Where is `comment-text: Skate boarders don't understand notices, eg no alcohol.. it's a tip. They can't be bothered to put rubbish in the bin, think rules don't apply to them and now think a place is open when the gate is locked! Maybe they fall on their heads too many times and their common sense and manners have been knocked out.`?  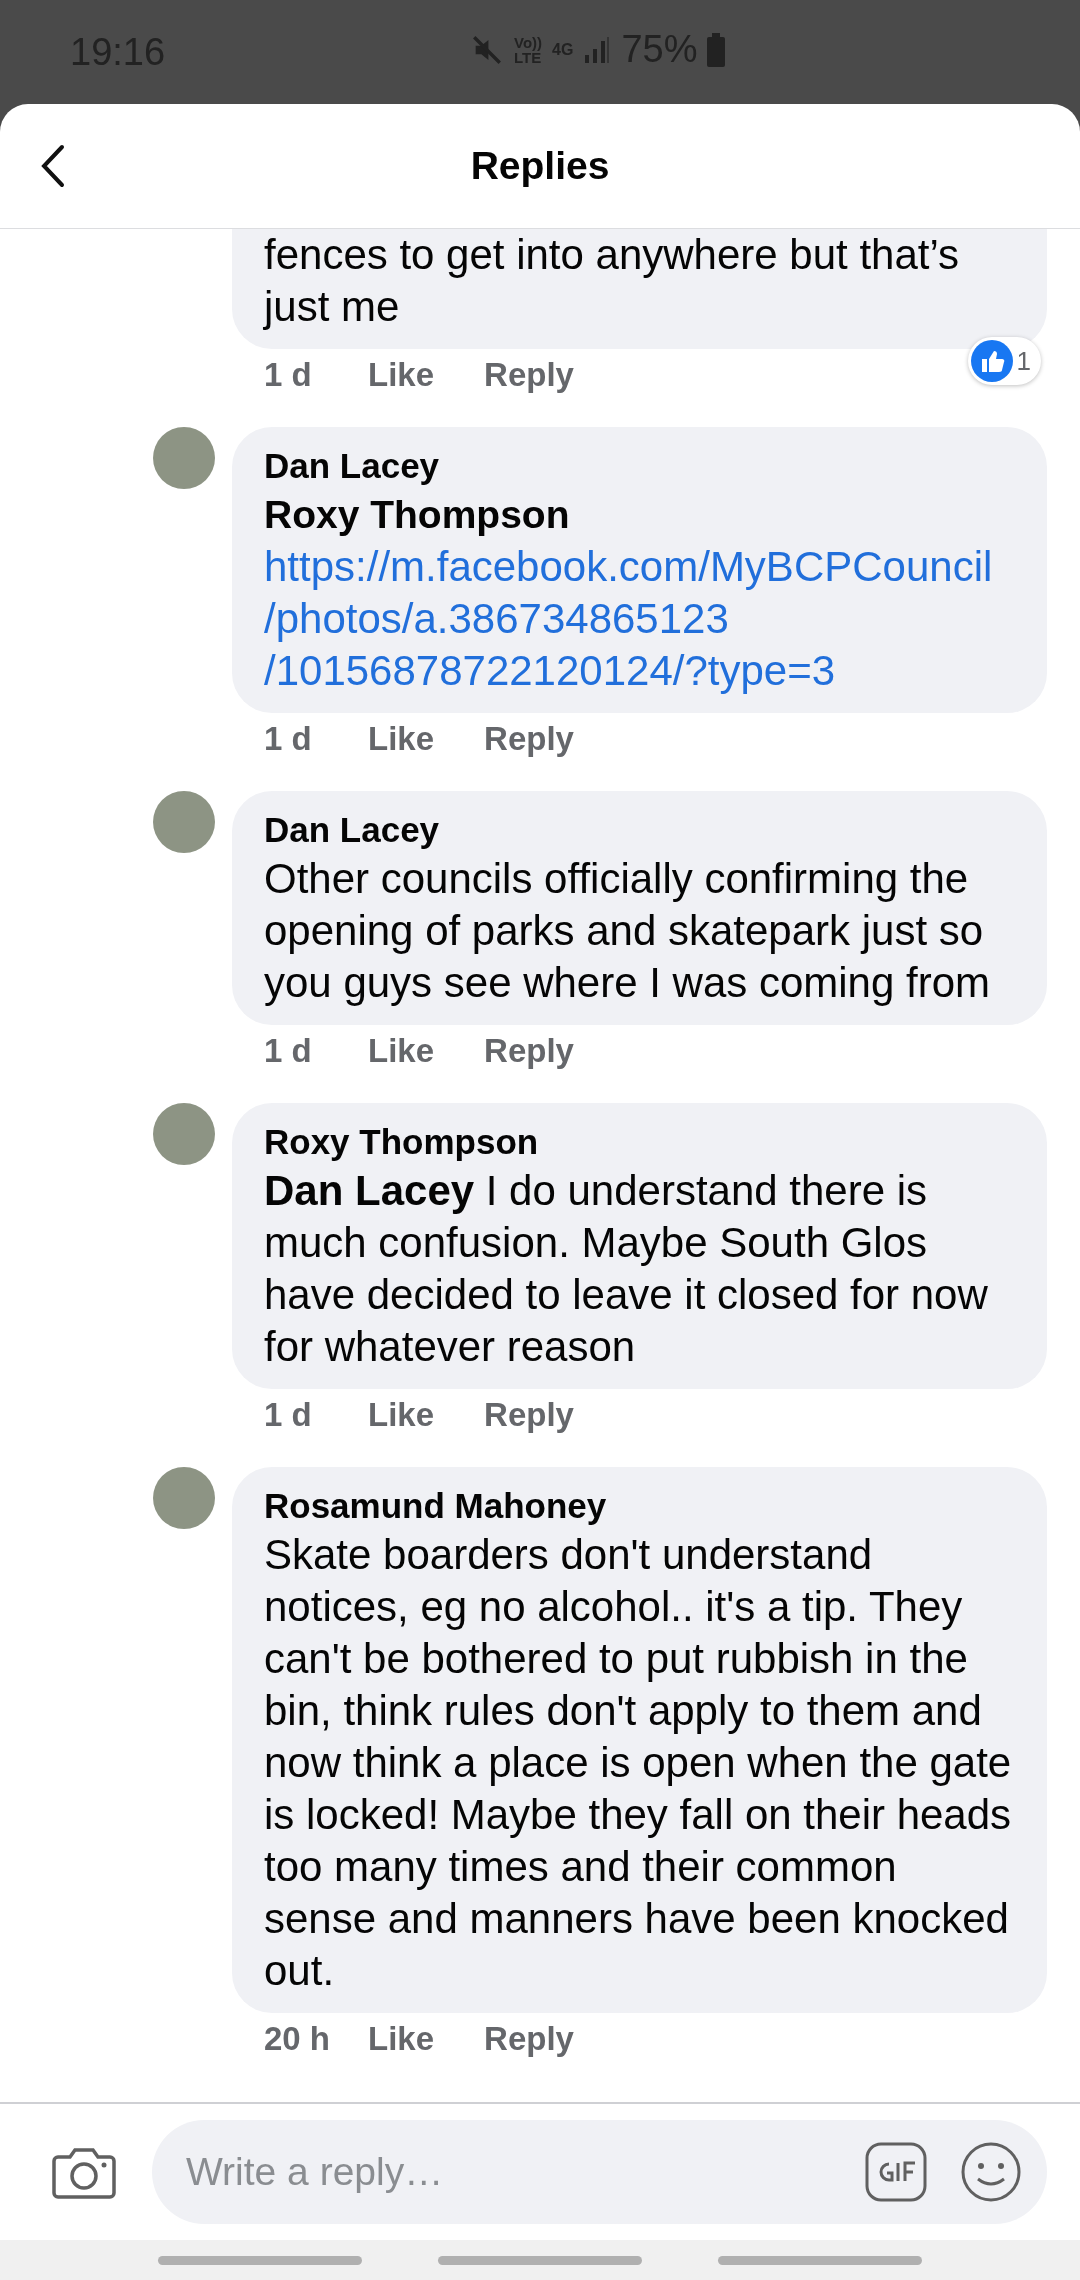 comment-text: Skate boarders don't understand notices, eg no alcohol.. it's a tip. They can't be bothered to put rubbish in the bin, think rules don't apply to them and now think a place is open when the gate is locked! Maybe they fall on their heads too many times and their common sense and manners have been knocked out. is located at coordinates (638, 1763).